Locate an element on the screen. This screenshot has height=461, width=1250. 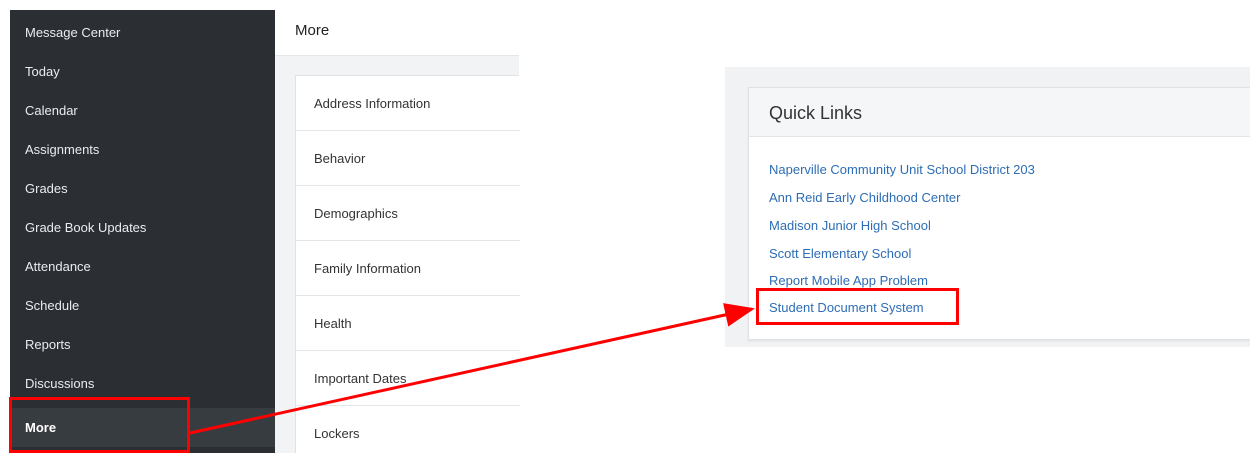
more-item-address-information: Address Information is located at coordinates (408, 103).